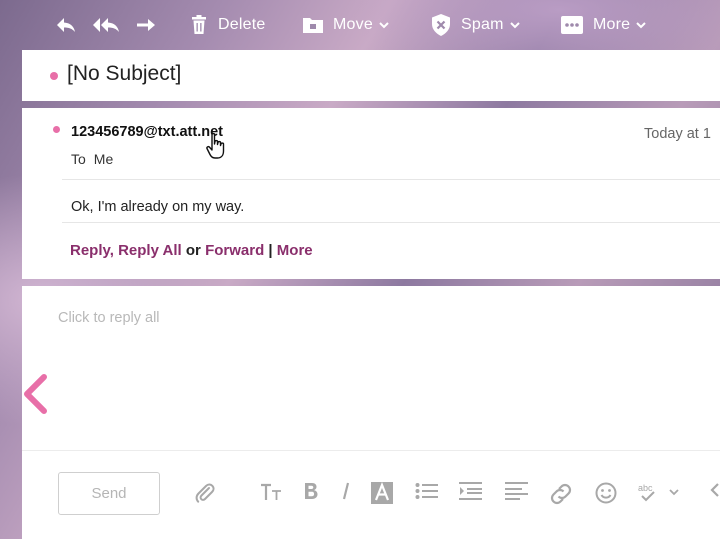  I want to click on forward-button, so click(146, 25).